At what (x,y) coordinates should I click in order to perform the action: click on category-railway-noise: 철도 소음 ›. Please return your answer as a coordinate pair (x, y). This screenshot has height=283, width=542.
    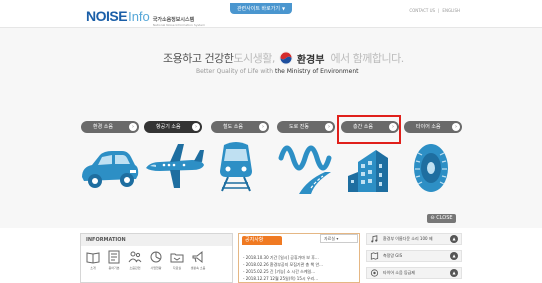
    Looking at the image, I should click on (240, 127).